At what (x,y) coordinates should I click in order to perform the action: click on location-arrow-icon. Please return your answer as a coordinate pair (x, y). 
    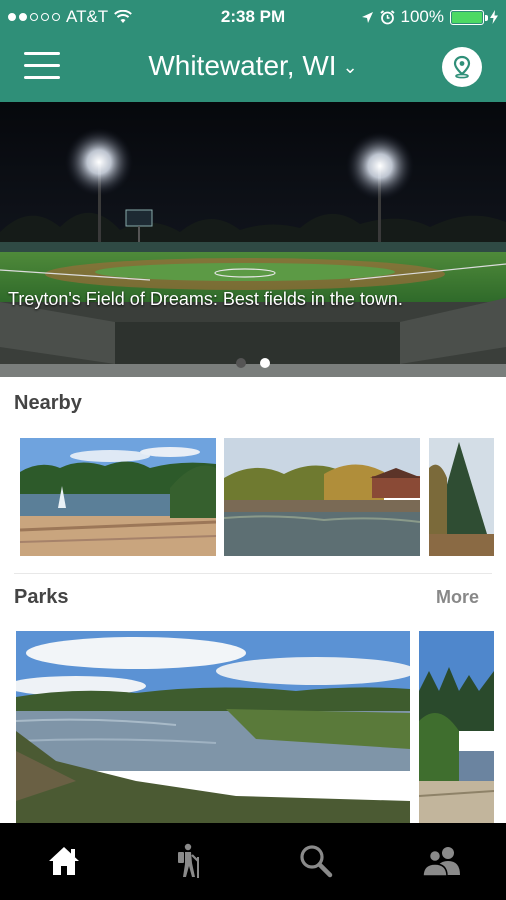
    Looking at the image, I should click on (367, 17).